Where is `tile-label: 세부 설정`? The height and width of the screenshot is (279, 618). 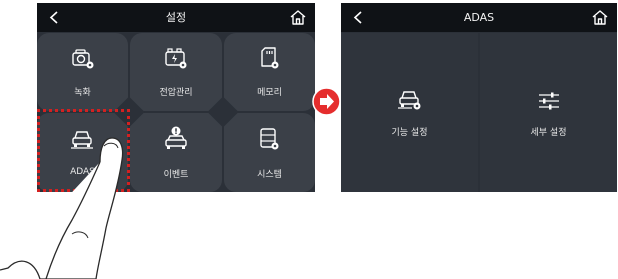 tile-label: 세부 설정 is located at coordinates (548, 133).